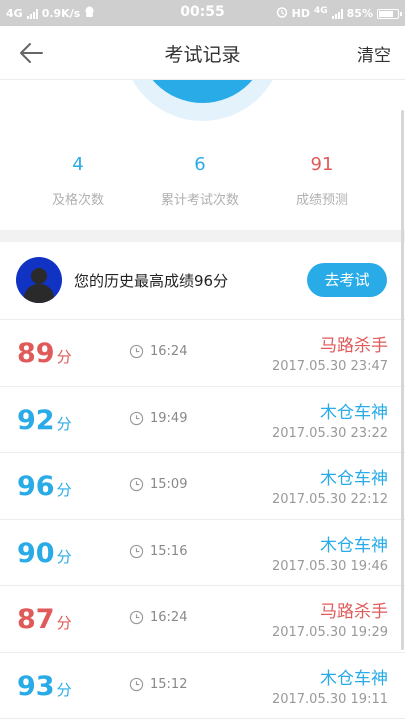  What do you see at coordinates (77, 200) in the screenshot?
I see `stat-label: 及格次数` at bounding box center [77, 200].